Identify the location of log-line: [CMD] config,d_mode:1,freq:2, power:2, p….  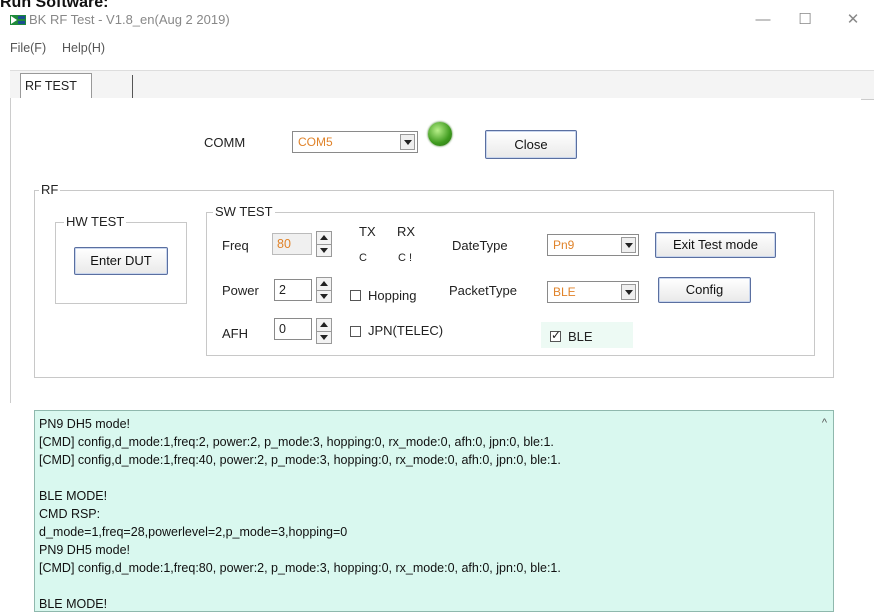
(296, 442).